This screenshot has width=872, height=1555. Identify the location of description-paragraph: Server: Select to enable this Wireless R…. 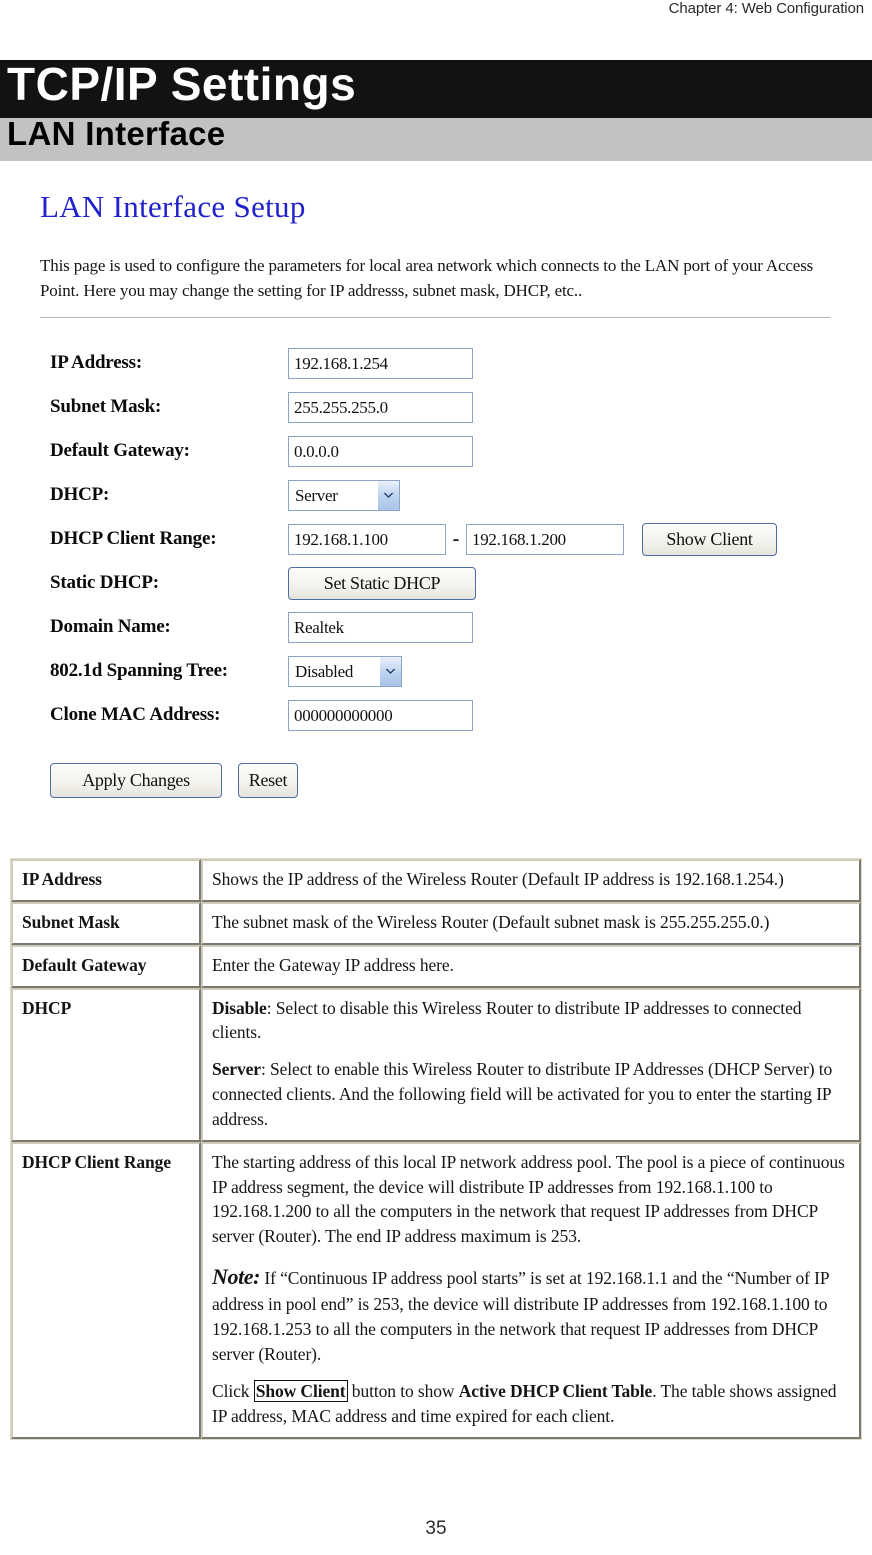
(531, 1094).